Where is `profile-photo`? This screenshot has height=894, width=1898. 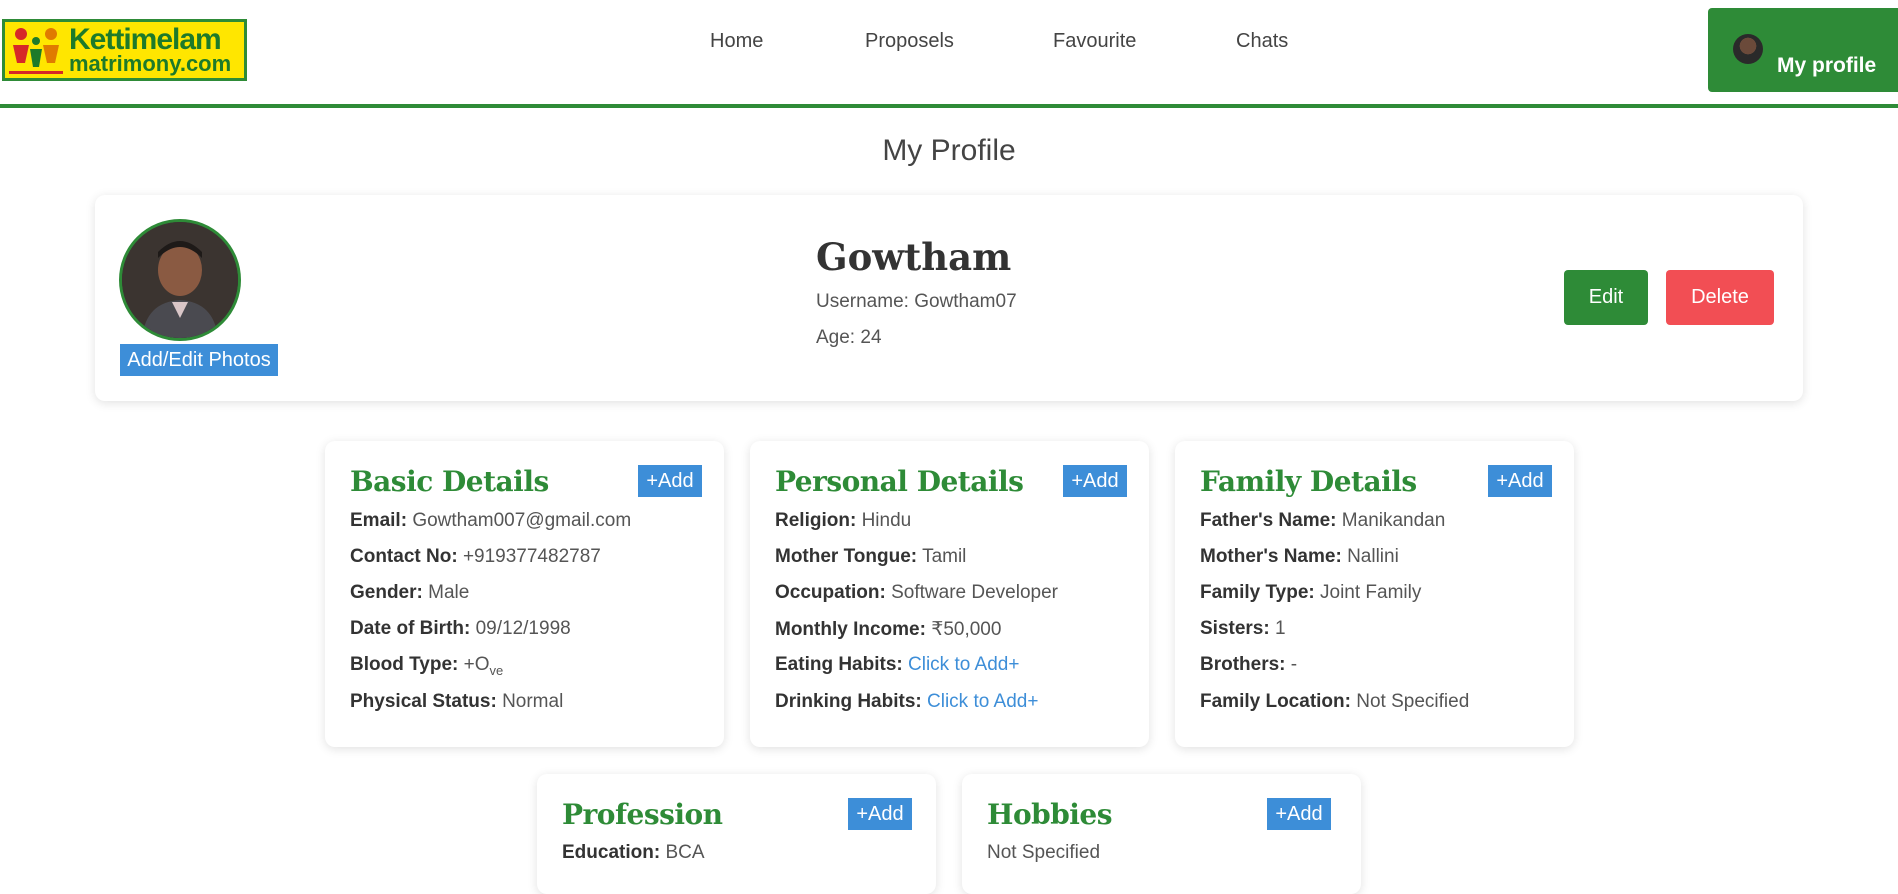 profile-photo is located at coordinates (180, 280).